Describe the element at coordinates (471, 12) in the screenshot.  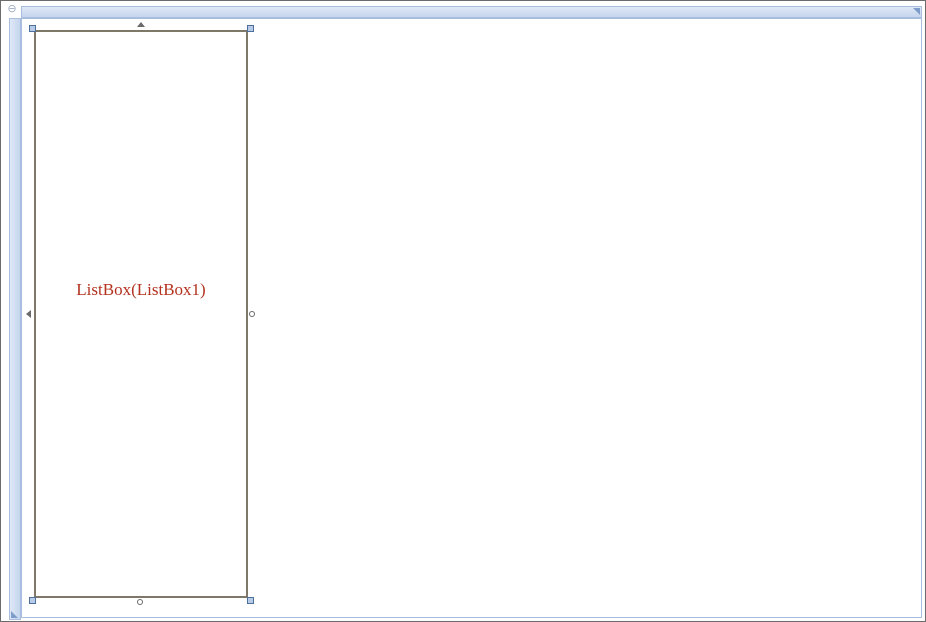
I see `top-ruler` at that location.